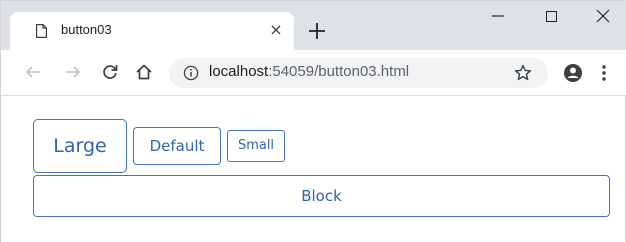 This screenshot has height=242, width=626. I want to click on url-text: localhost:54059/button03.html, so click(309, 71).